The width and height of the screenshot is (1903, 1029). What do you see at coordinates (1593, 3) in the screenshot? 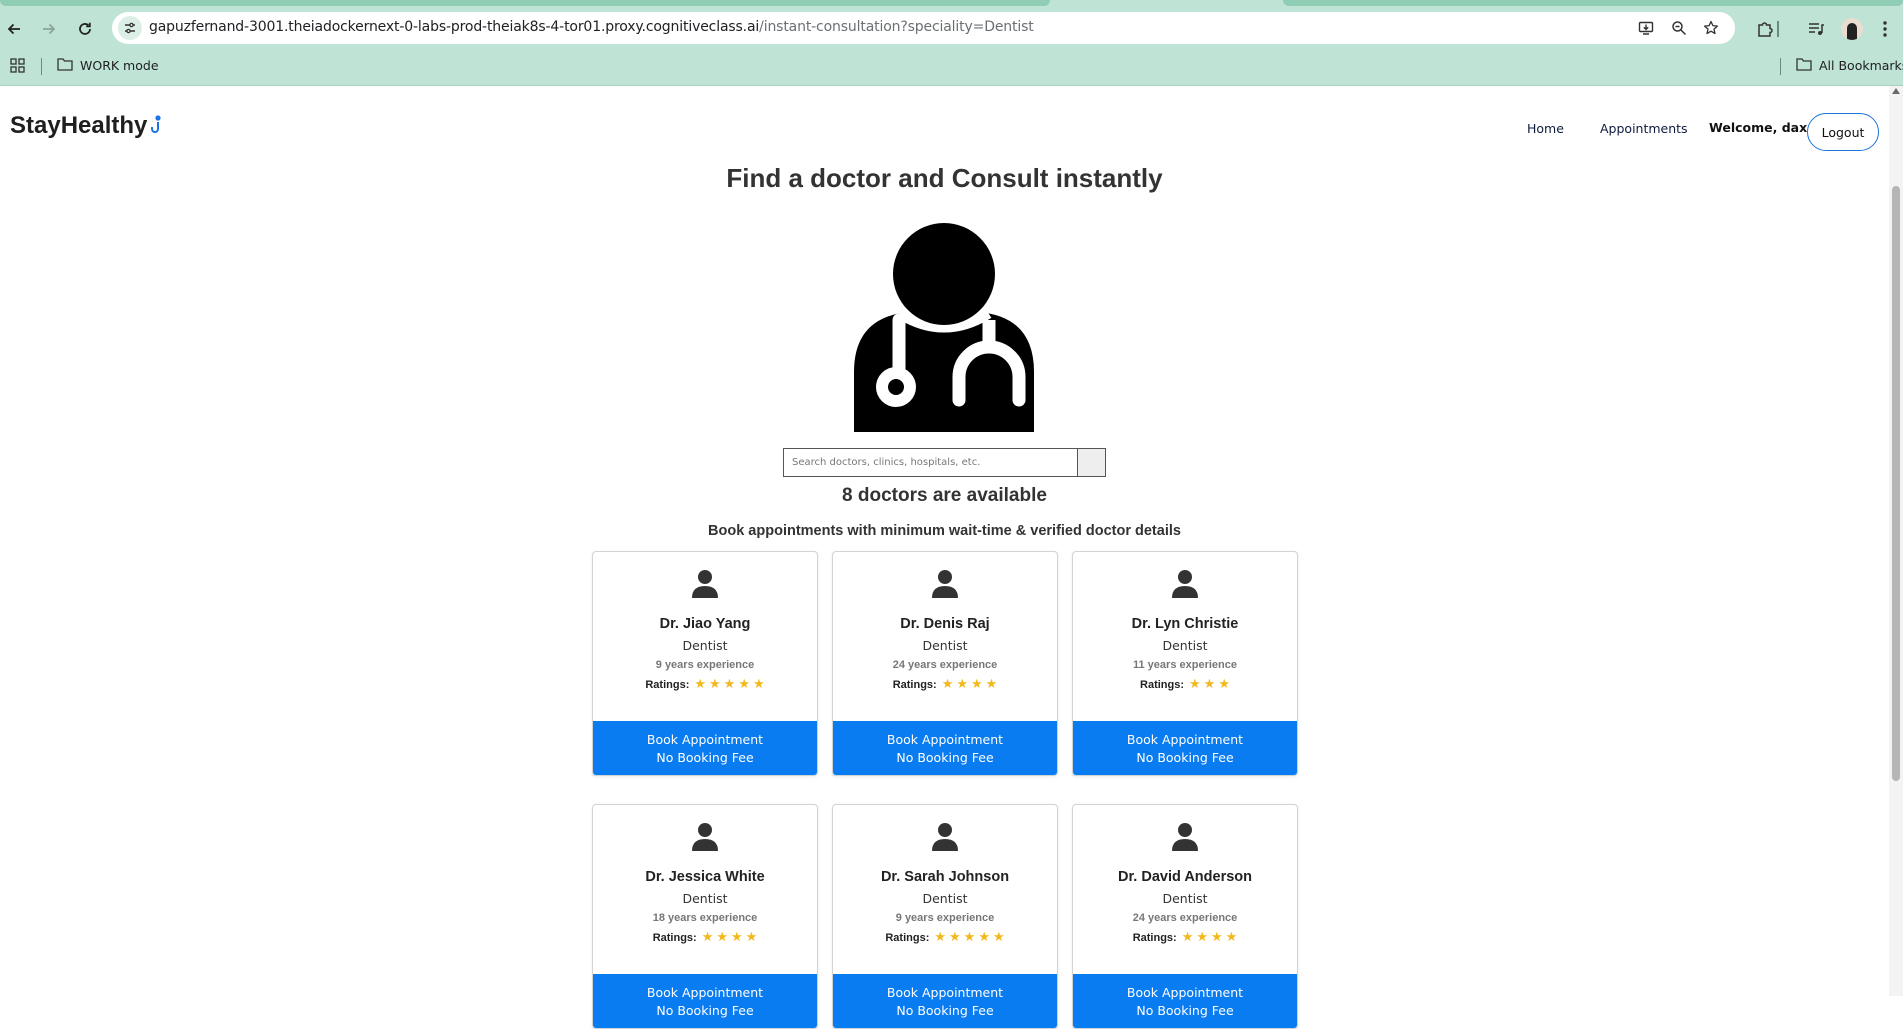
I see `tab-indicator` at bounding box center [1593, 3].